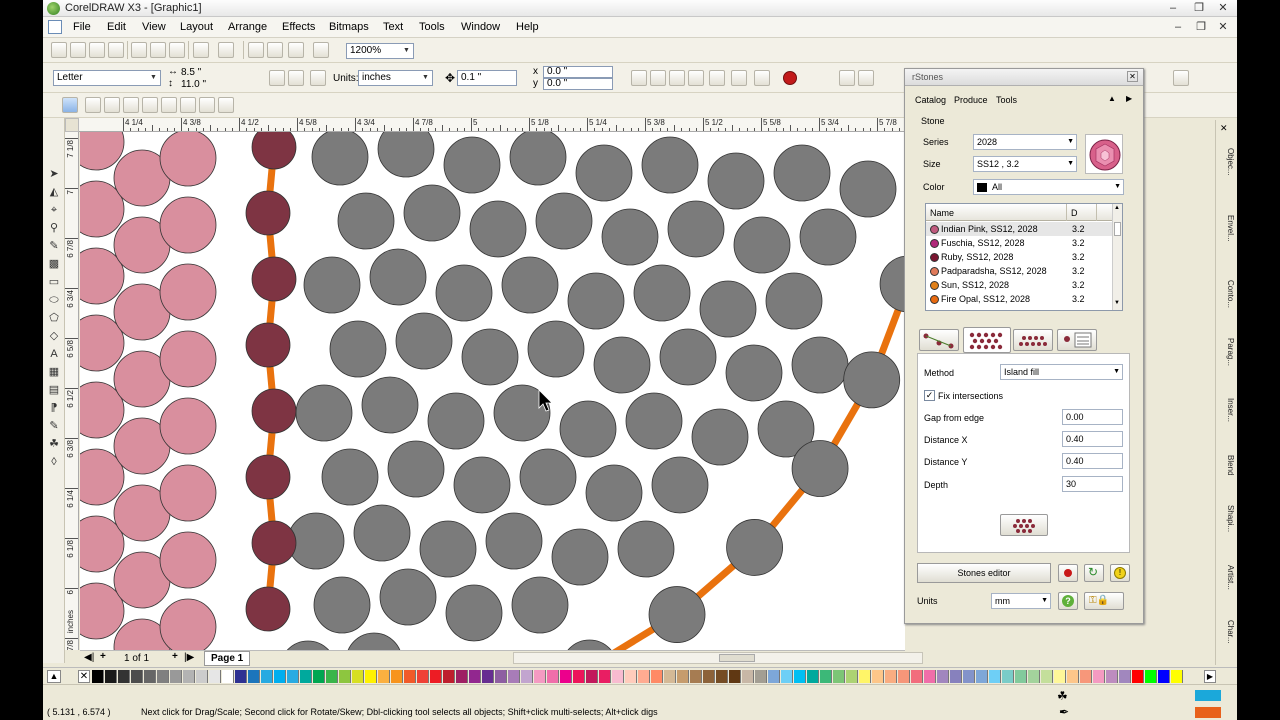  What do you see at coordinates (866, 78) in the screenshot?
I see `stone-tool-icon` at bounding box center [866, 78].